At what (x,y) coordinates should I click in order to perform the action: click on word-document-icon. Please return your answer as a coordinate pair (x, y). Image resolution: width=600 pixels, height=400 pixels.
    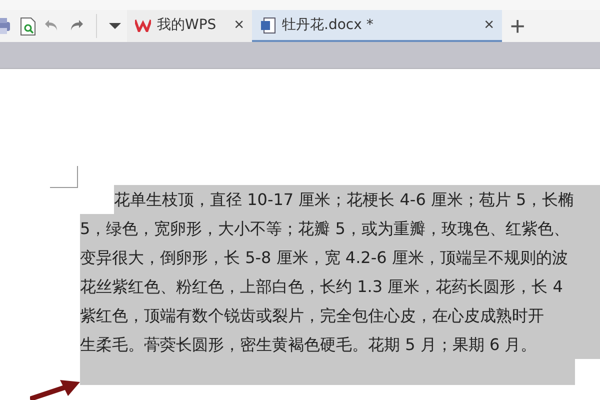
    Looking at the image, I should click on (268, 25).